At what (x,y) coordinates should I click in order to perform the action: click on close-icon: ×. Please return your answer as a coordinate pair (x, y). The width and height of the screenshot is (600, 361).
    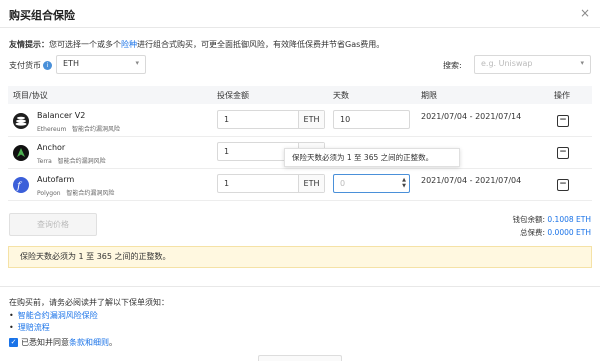
    Looking at the image, I should click on (585, 13).